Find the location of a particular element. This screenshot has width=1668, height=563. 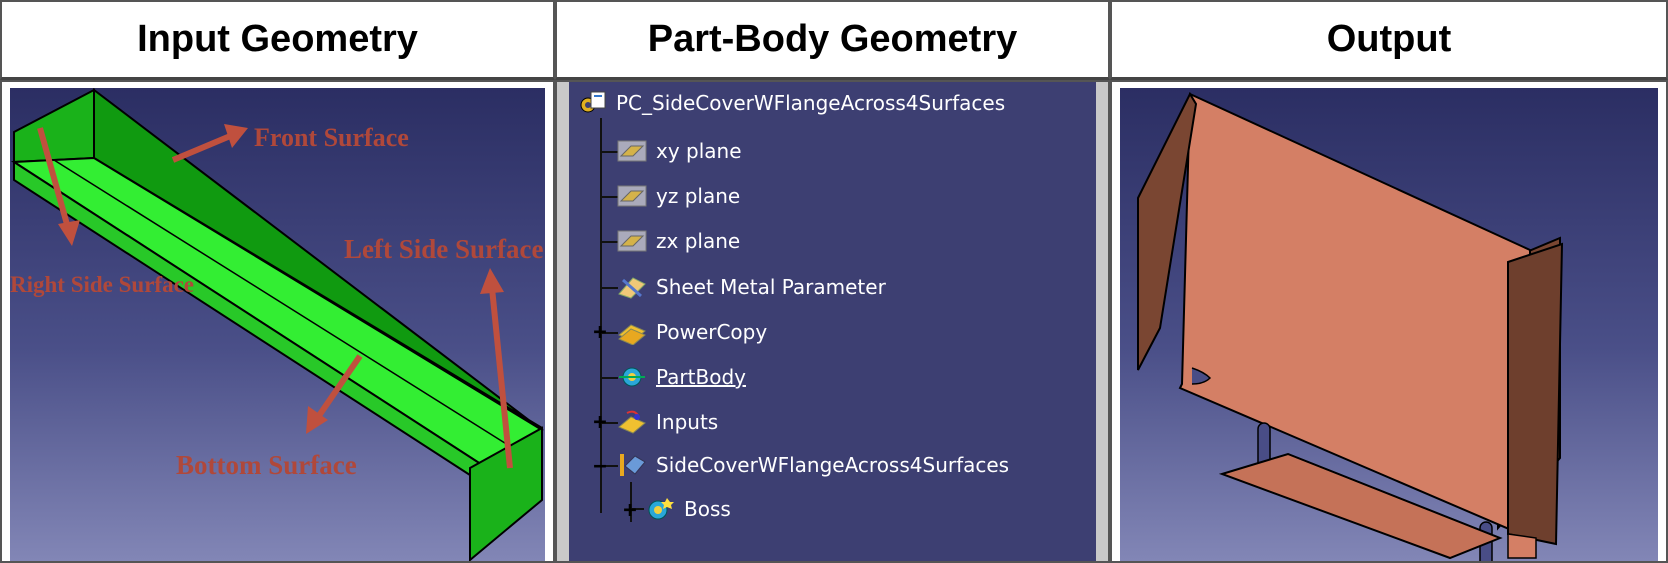

header-partbody-geometry: Part-Body Geometry is located at coordinates (832, 40).